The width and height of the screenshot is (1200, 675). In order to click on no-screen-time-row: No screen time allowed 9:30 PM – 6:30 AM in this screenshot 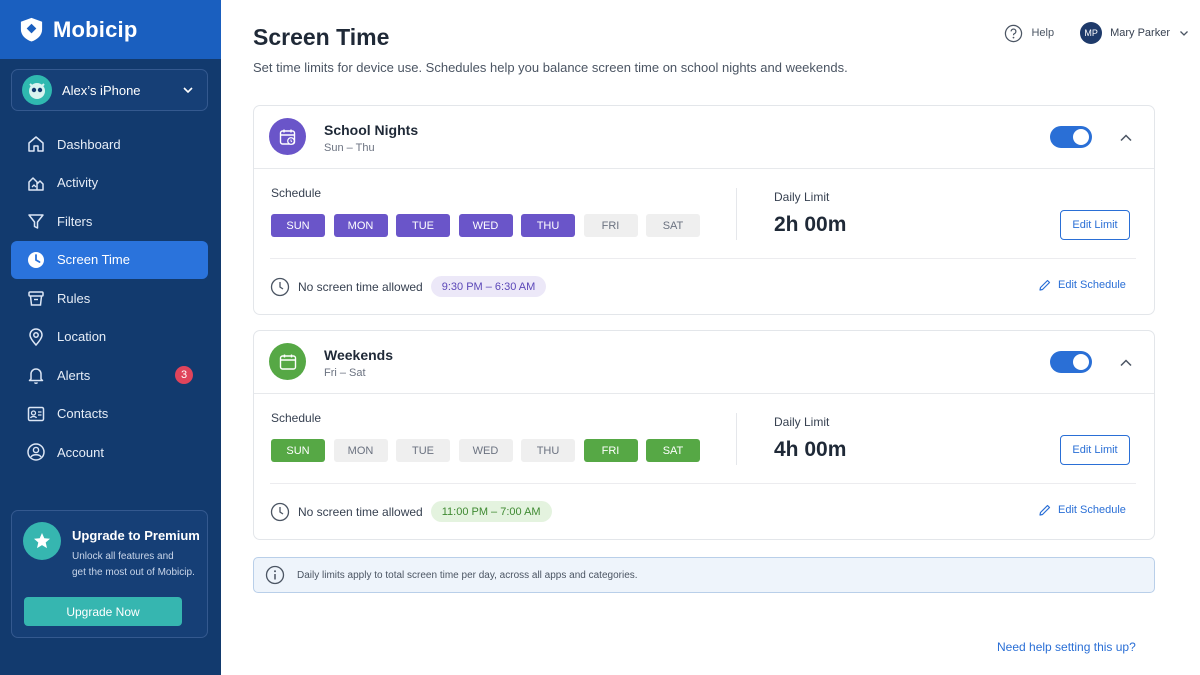, I will do `click(408, 286)`.